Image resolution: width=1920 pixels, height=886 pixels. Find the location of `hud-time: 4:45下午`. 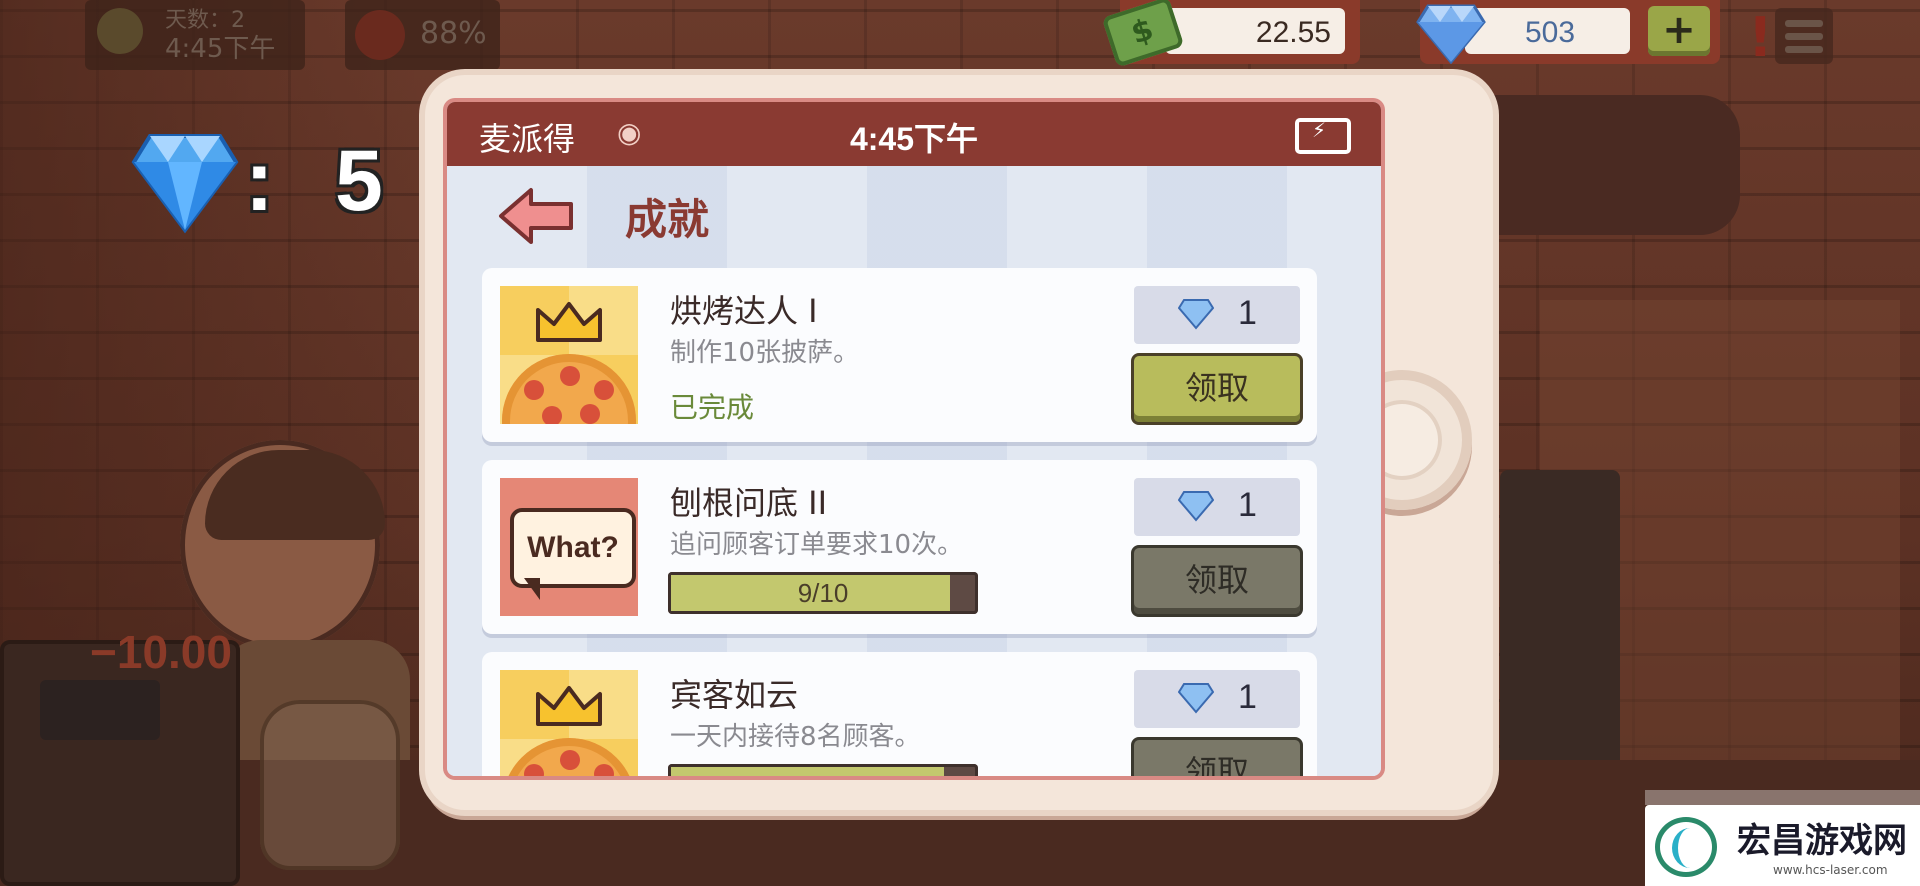

hud-time: 4:45下午 is located at coordinates (220, 49).